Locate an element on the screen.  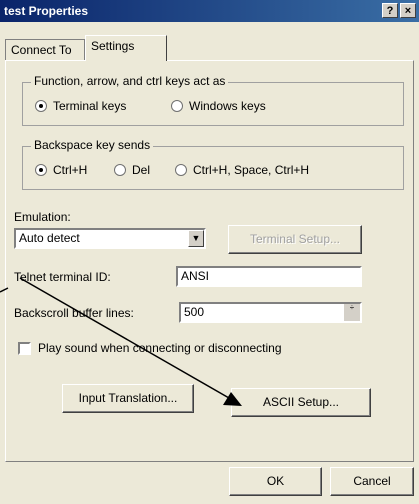
radio-ctrl-h-space-control is located at coordinates (181, 170).